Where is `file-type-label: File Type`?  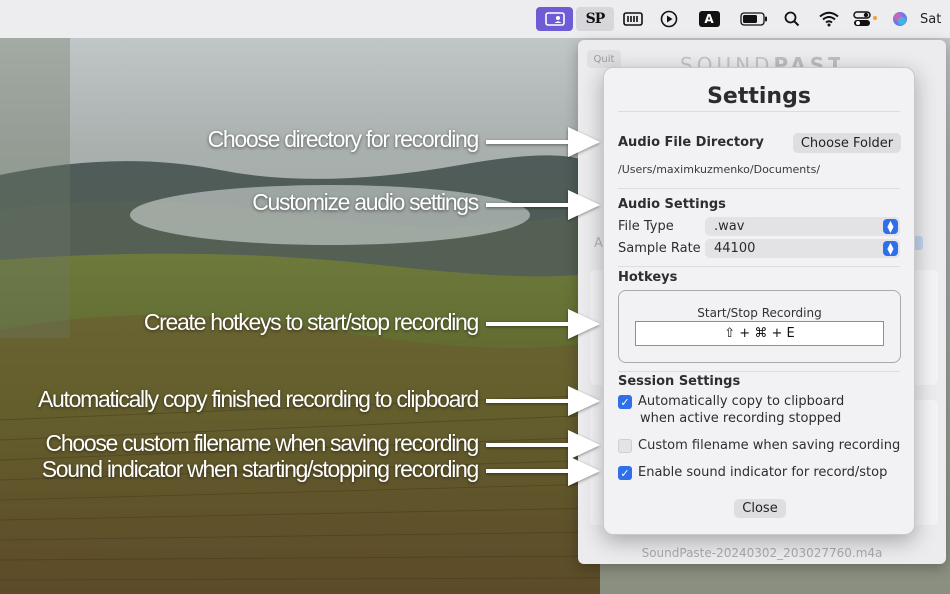 file-type-label: File Type is located at coordinates (646, 226).